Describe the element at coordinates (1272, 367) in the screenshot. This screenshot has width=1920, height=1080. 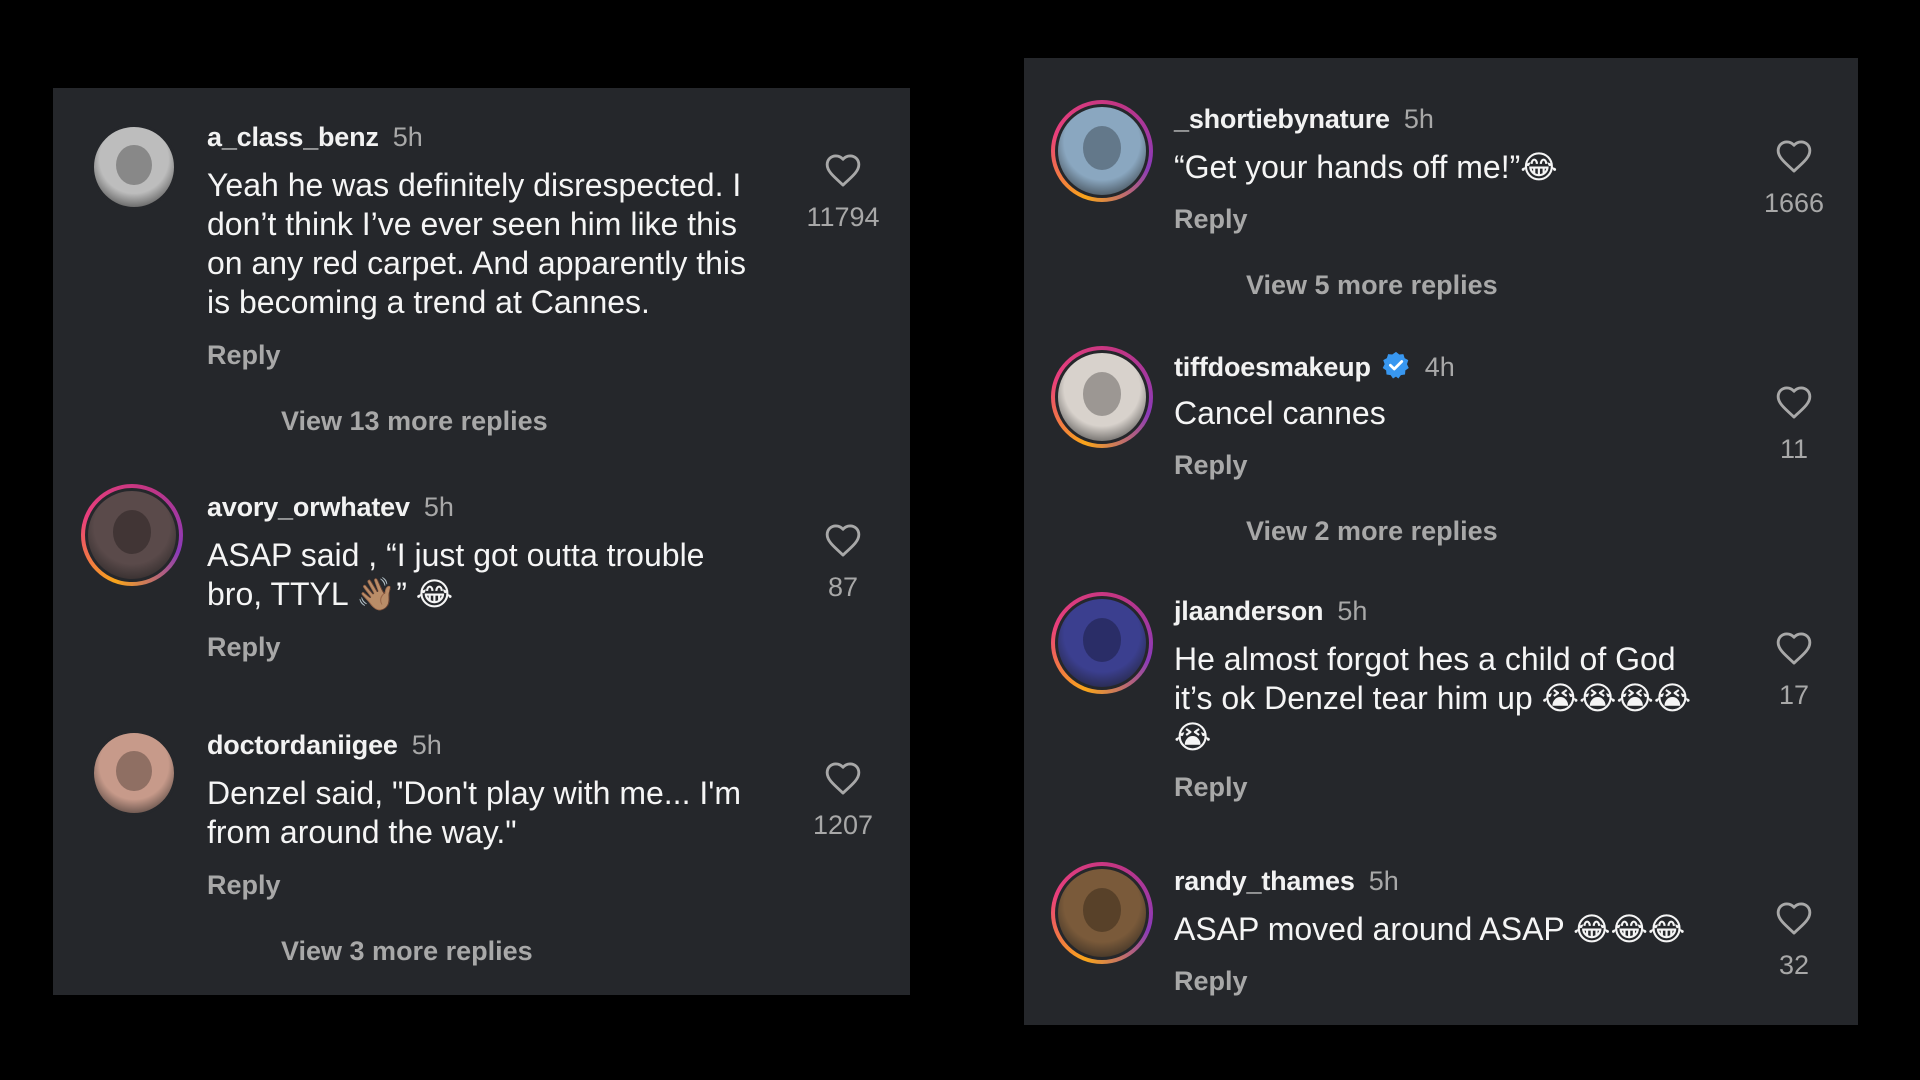
I see `comment-username: tiffdoesmakeup` at that location.